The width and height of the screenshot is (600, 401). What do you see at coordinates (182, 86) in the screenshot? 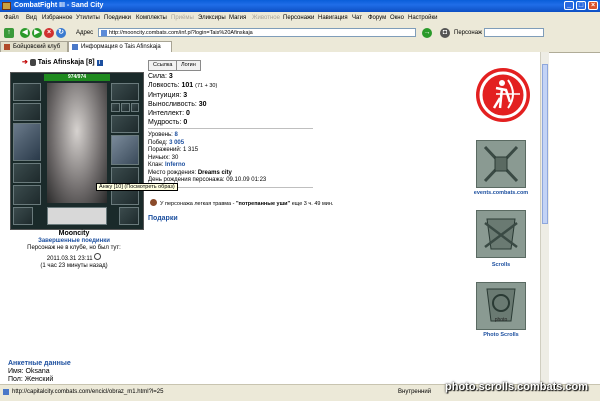
I see `stat-row: Ловкость: 101 (71 + 30)` at bounding box center [182, 86].